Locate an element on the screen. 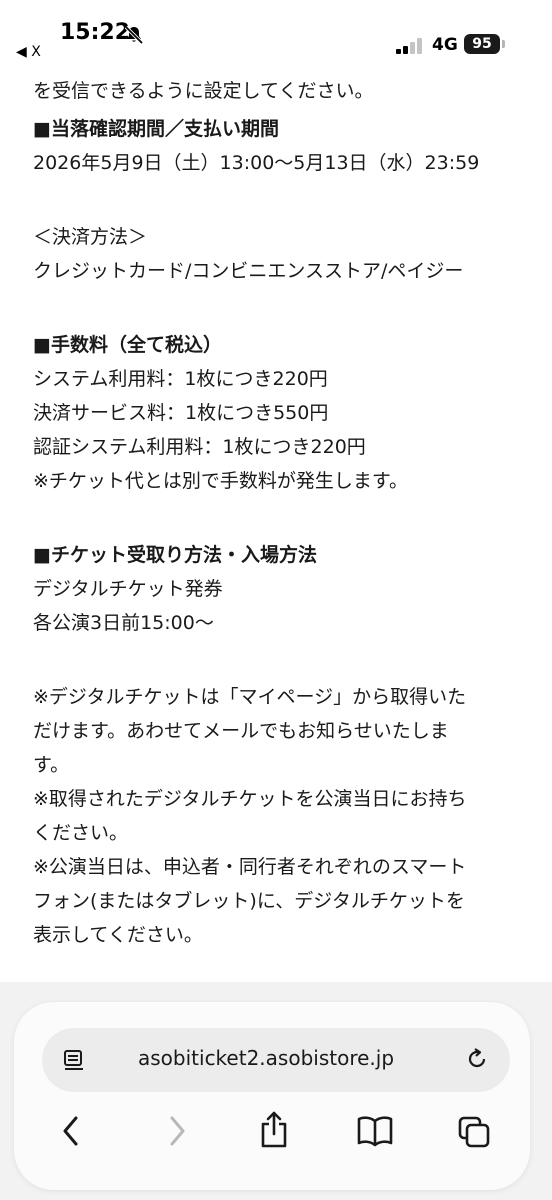 This screenshot has height=1200, width=552. fee-system: システム利用料：1枚につき220円 is located at coordinates (180, 379).